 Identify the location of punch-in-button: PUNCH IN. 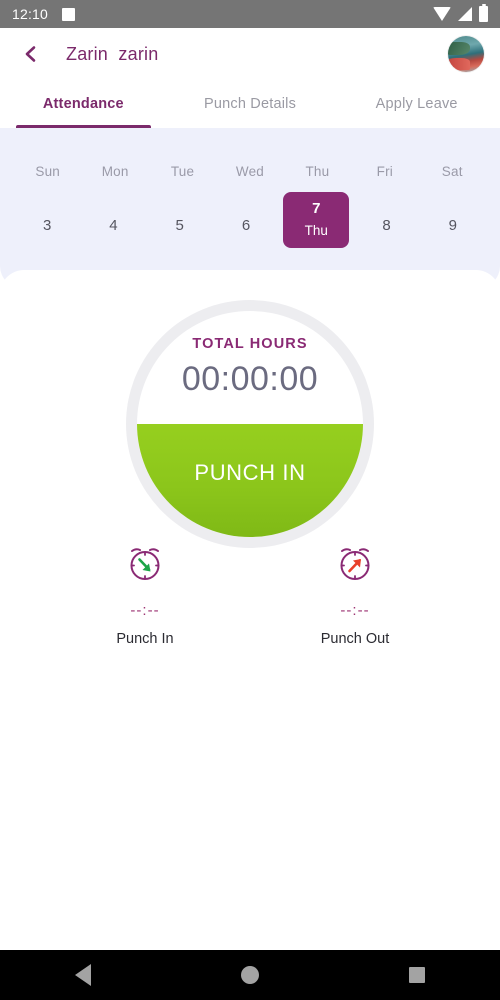
(250, 480).